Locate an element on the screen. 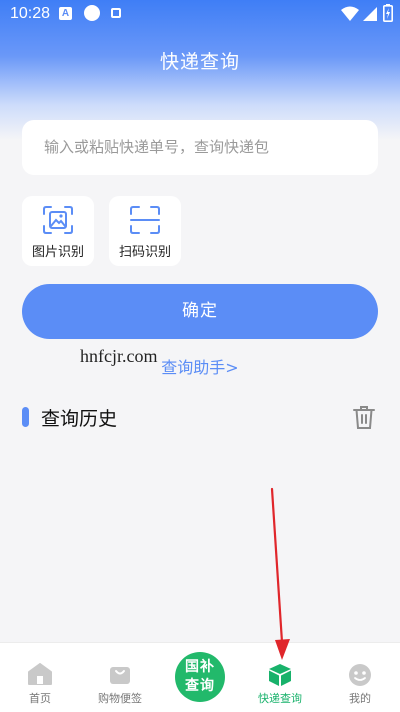  wifi-icon is located at coordinates (350, 13).